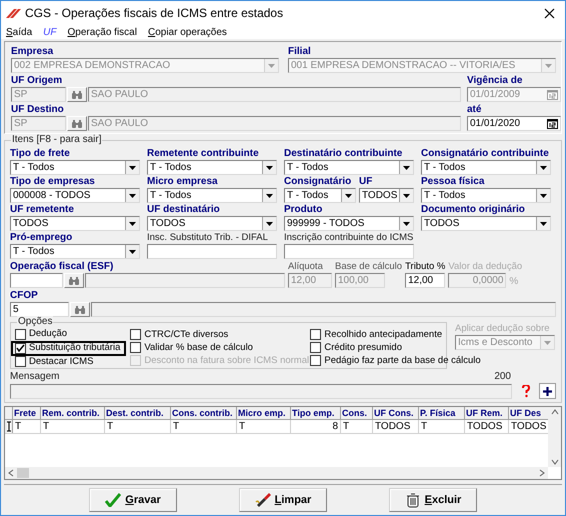  Describe the element at coordinates (433, 500) in the screenshot. I see `action-button: Excluir` at that location.